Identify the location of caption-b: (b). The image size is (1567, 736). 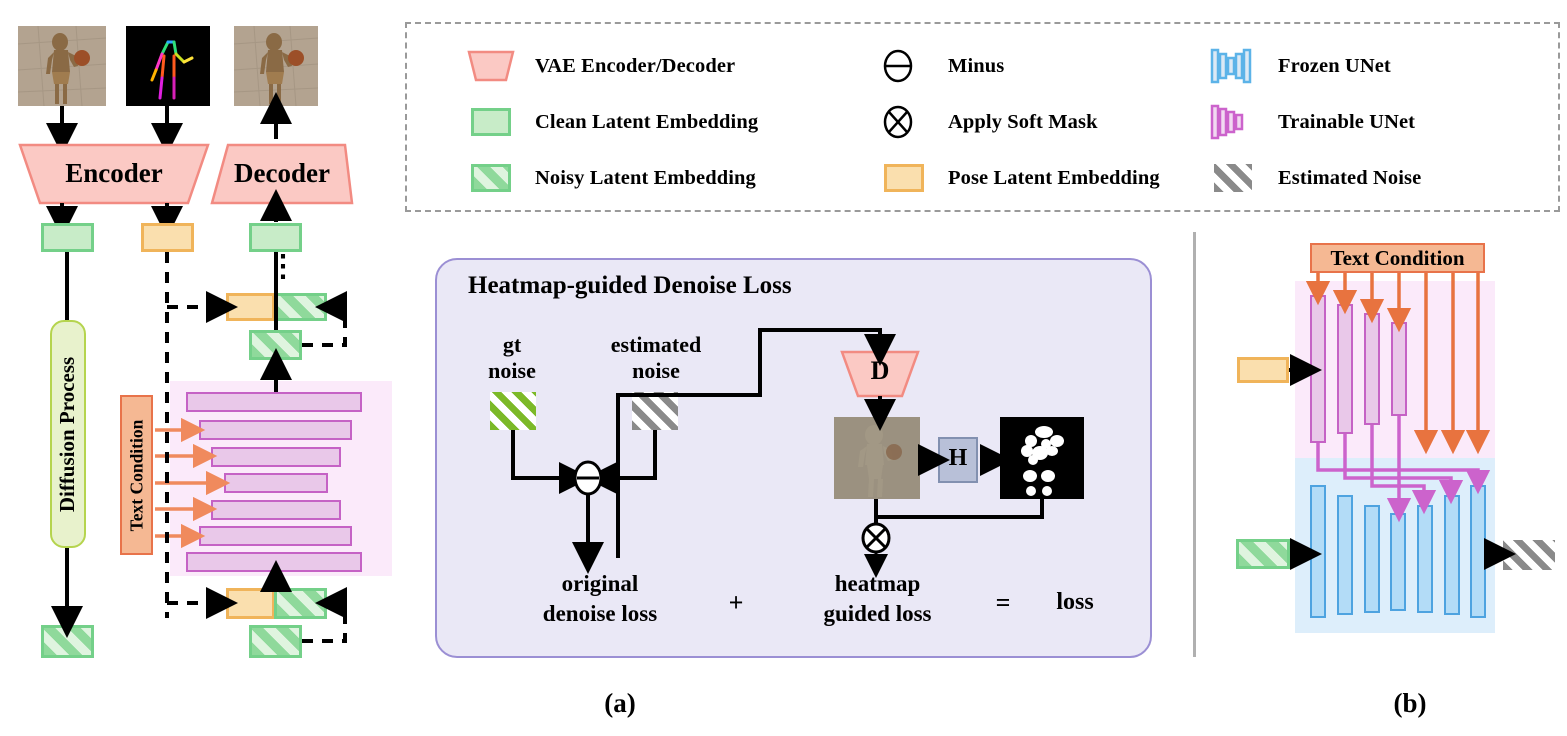
(1410, 703).